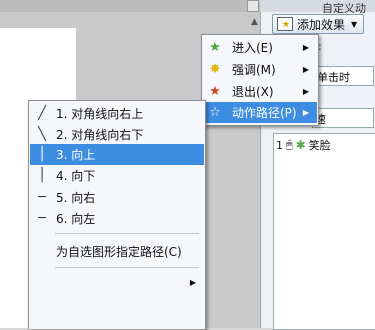  Describe the element at coordinates (215, 69) in the screenshot. I see `emphasis-star-icon: ✸` at that location.